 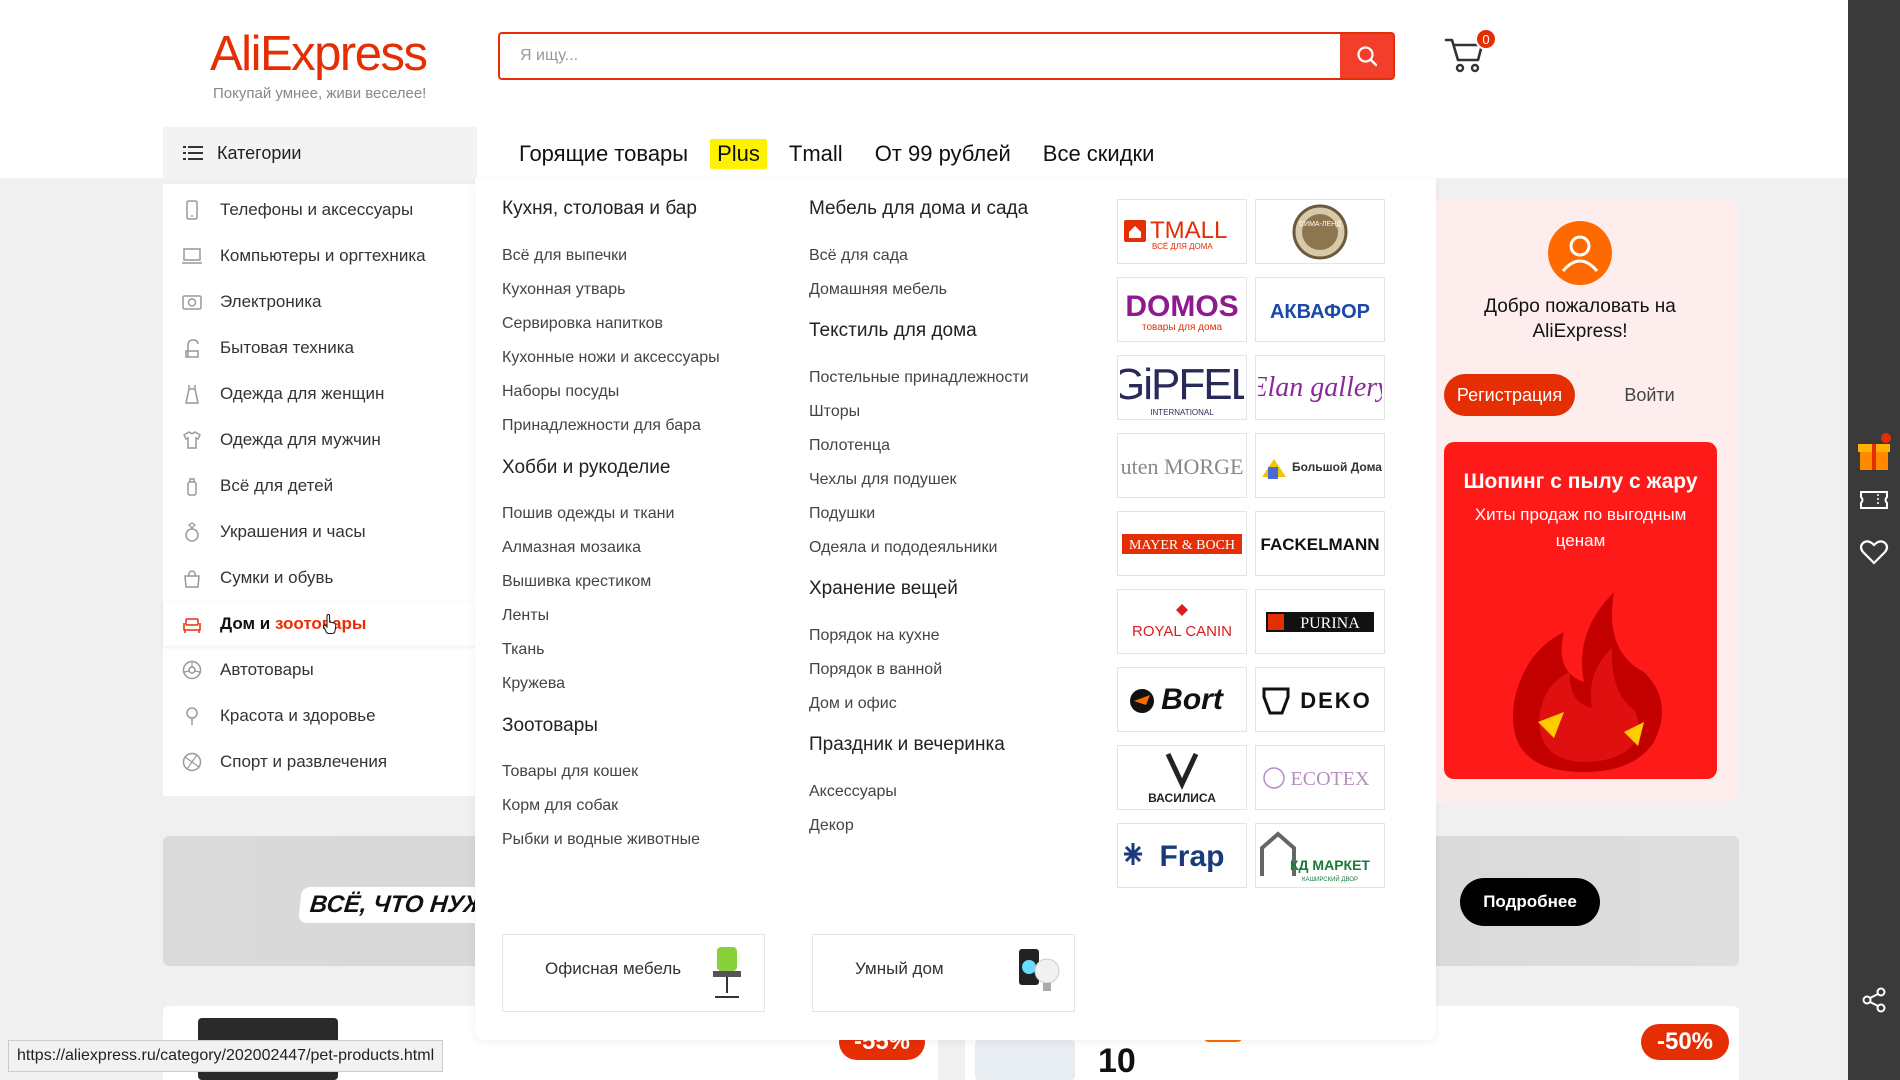 What do you see at coordinates (831, 826) in the screenshot?
I see `category-link: Декор` at bounding box center [831, 826].